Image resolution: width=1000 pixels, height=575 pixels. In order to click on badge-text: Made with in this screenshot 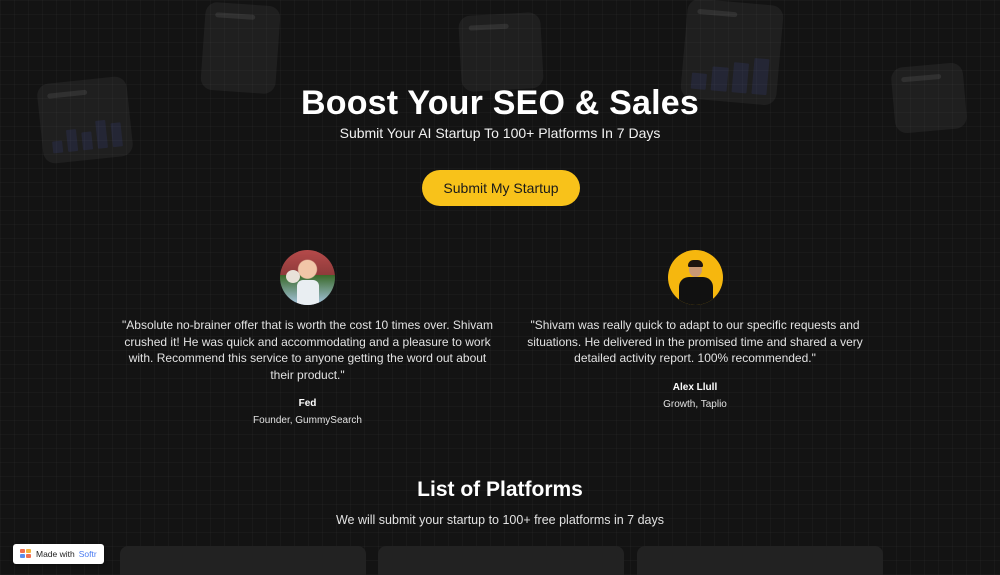, I will do `click(55, 554)`.